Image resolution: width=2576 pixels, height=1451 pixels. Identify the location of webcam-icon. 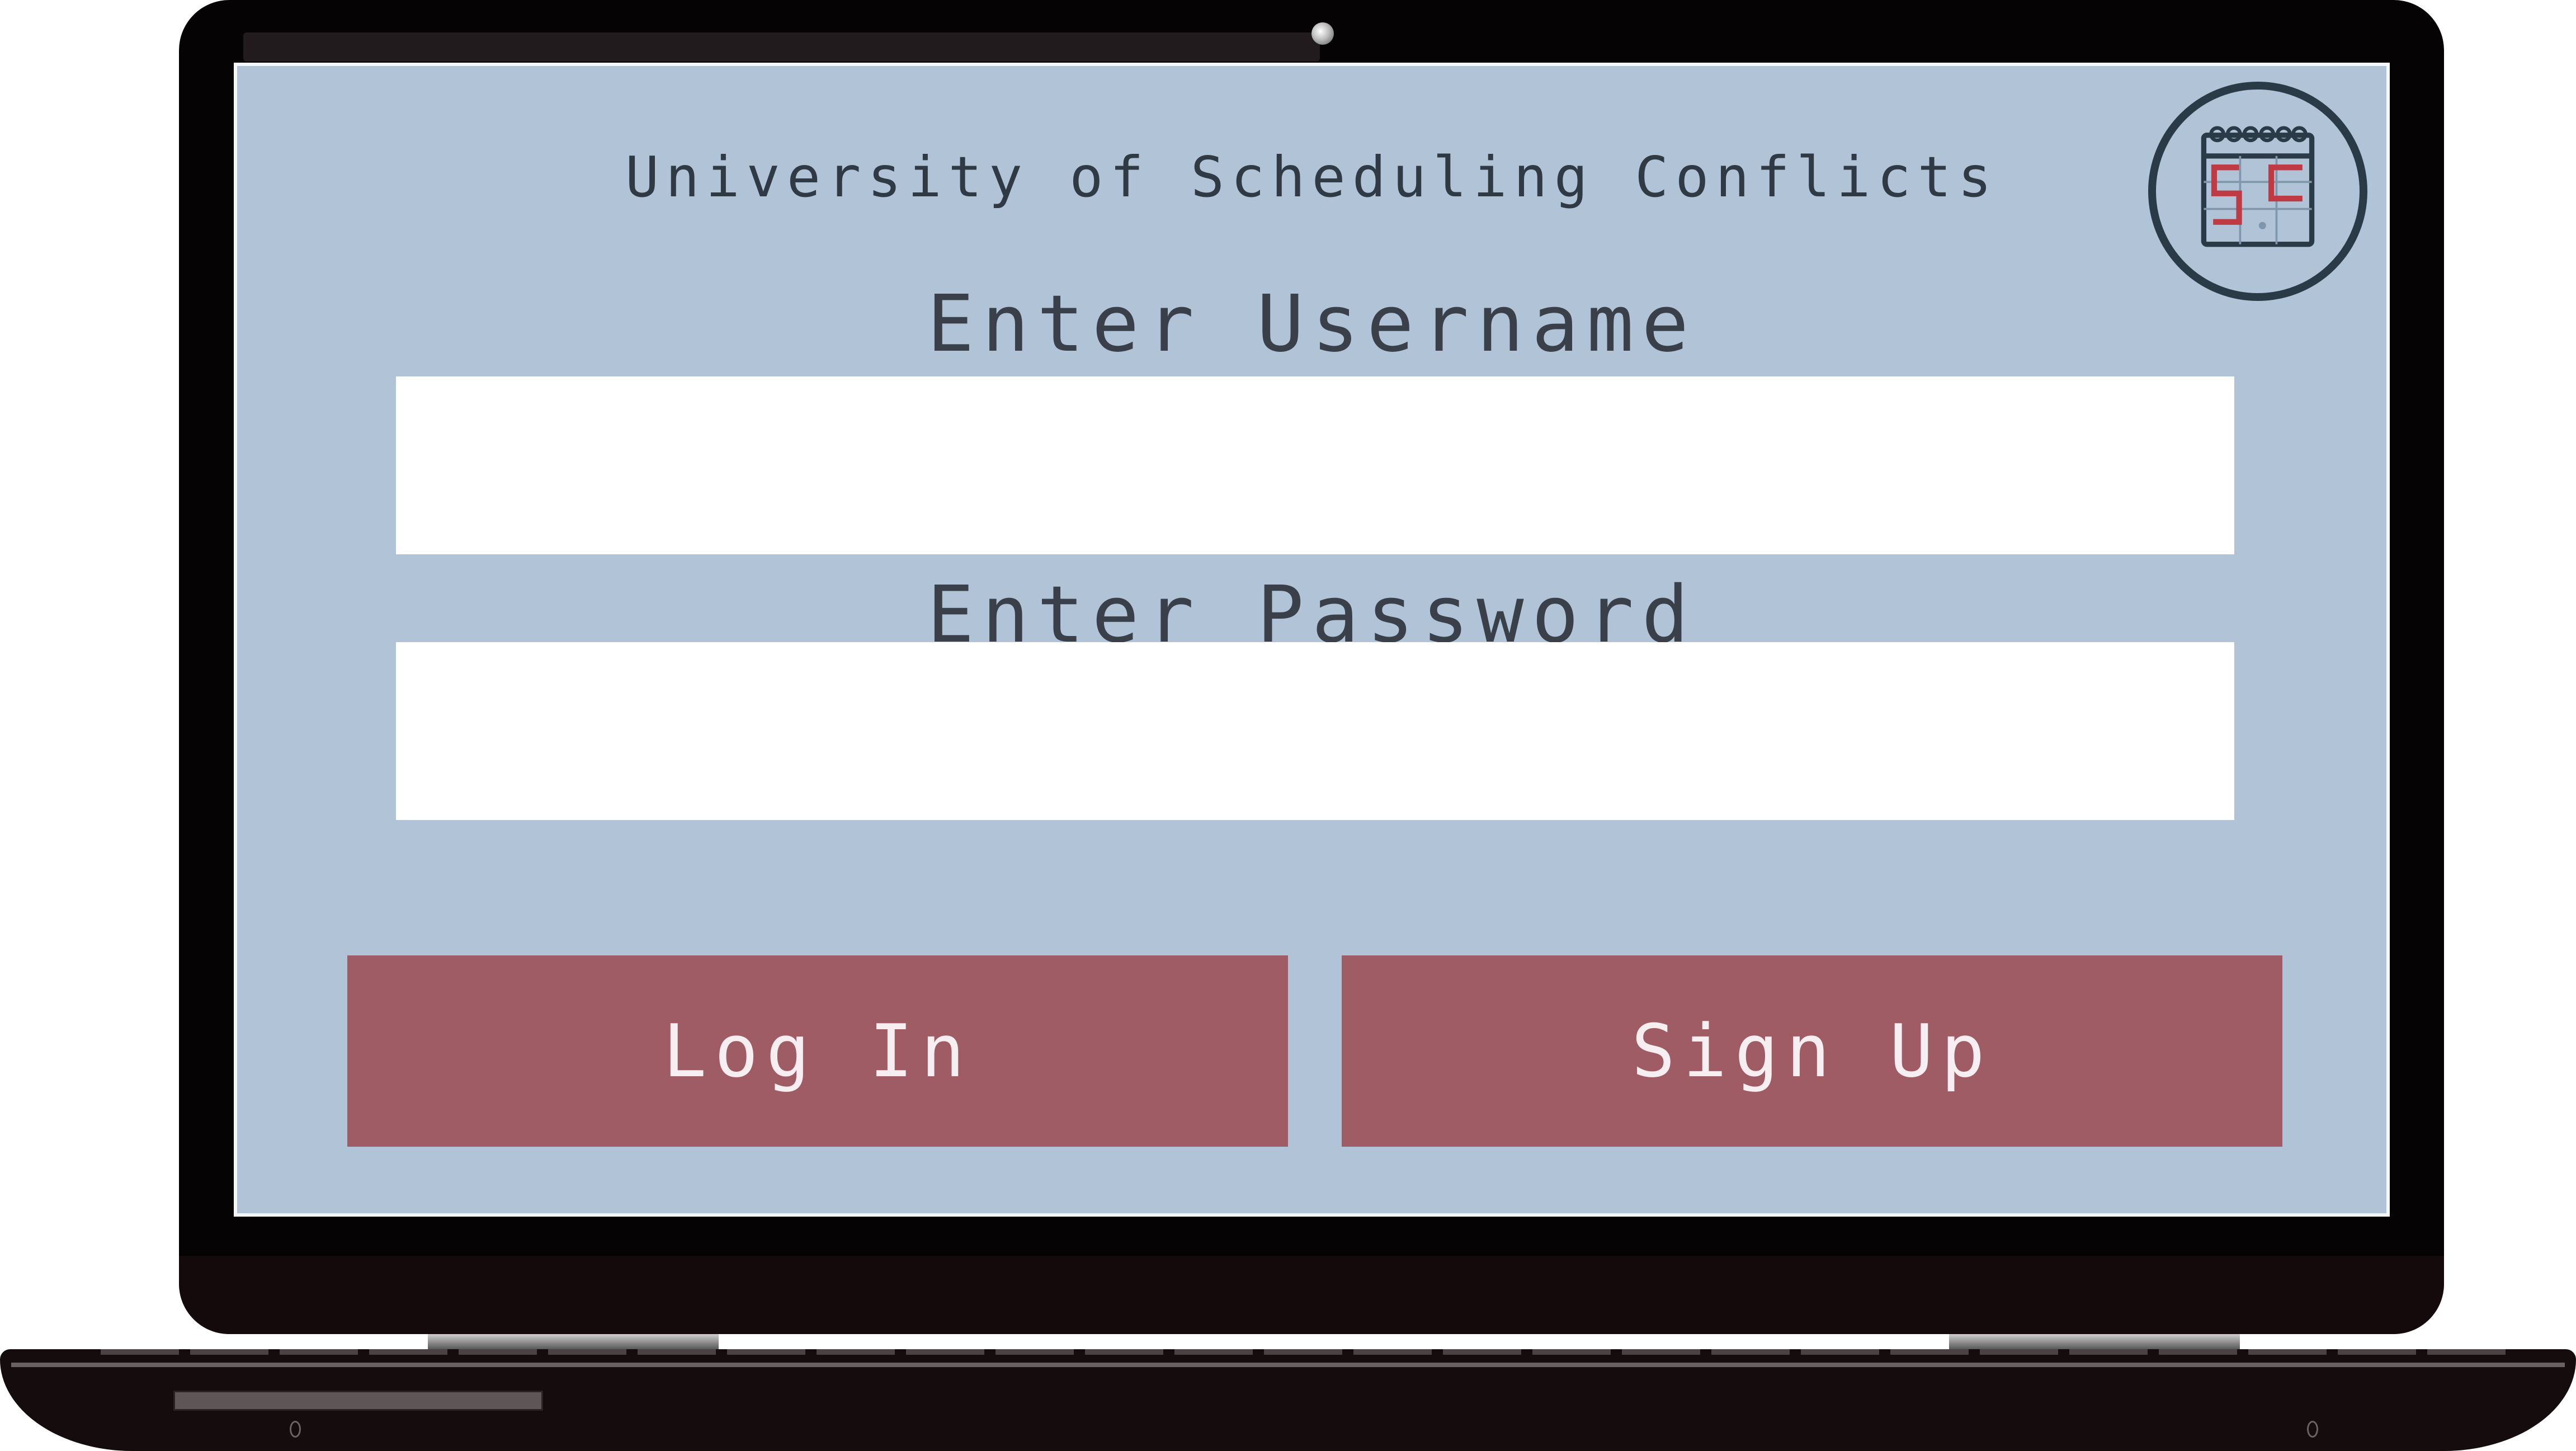
(1322, 33).